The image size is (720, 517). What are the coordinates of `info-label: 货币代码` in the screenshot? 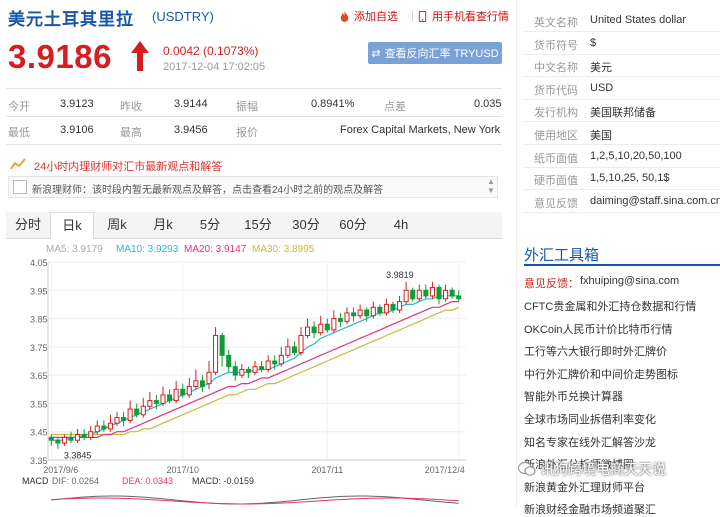 It's located at (556, 90).